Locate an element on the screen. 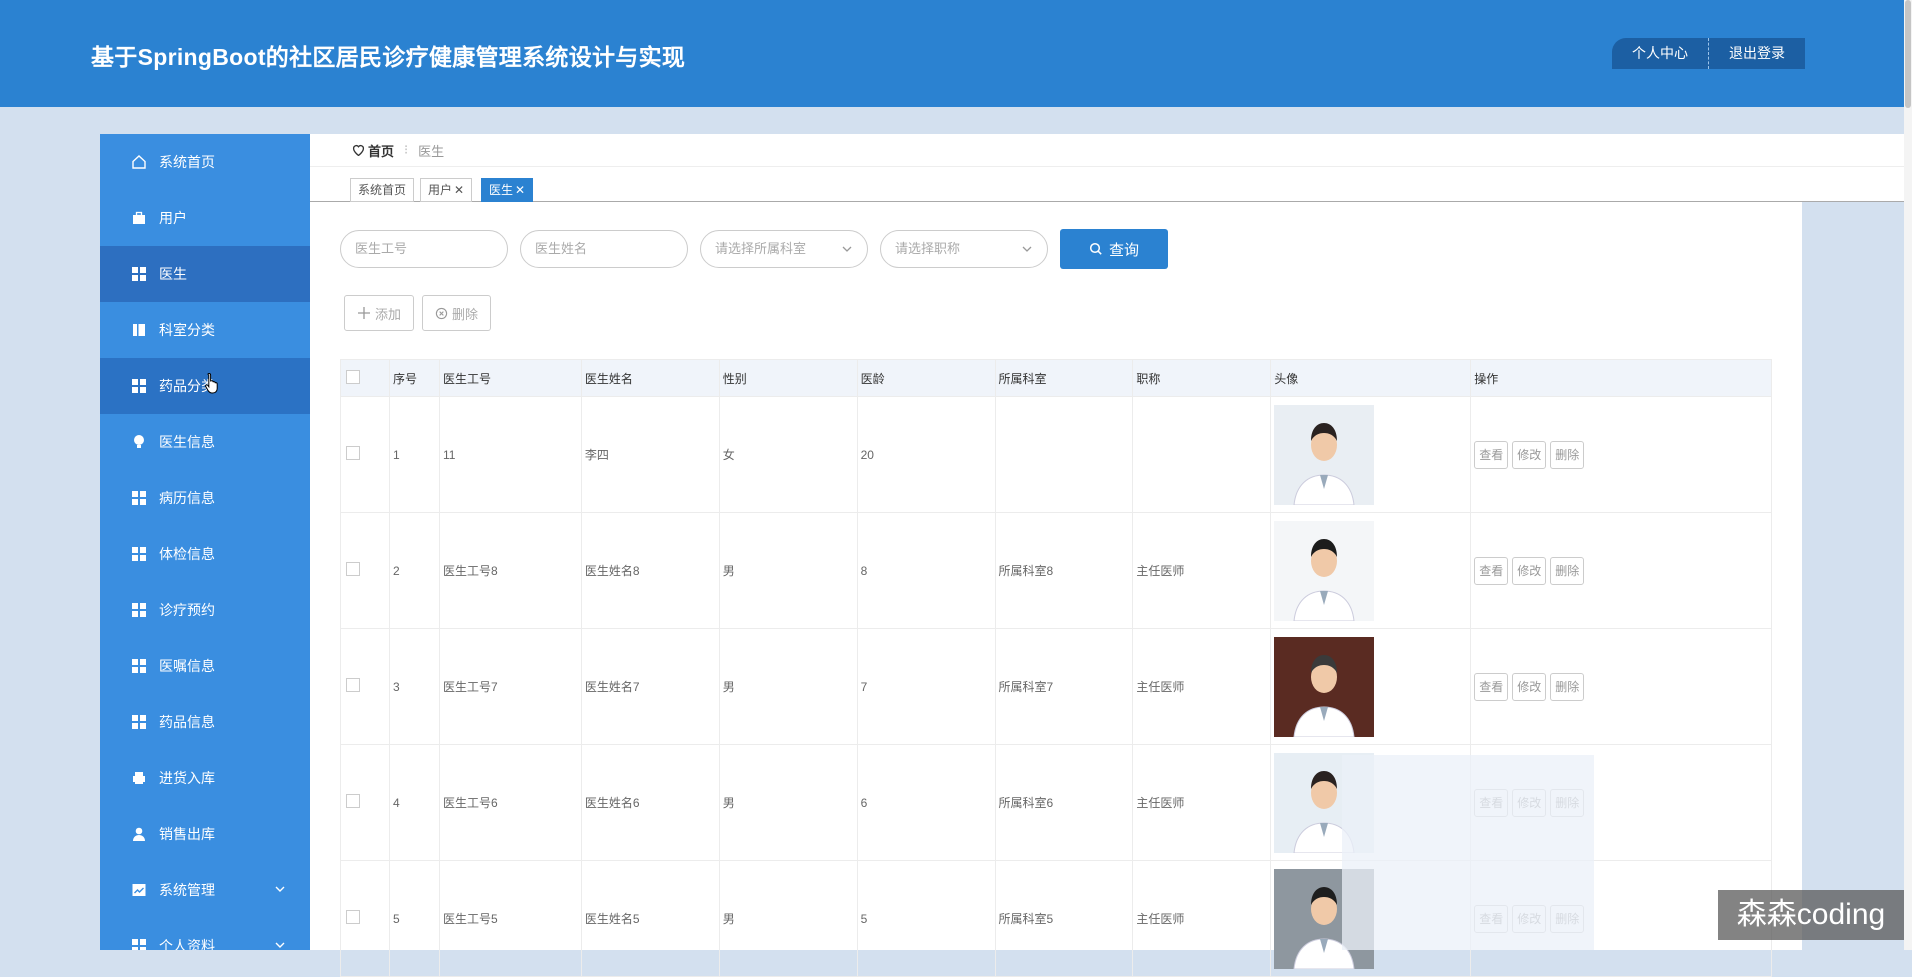  column-header: 序号 is located at coordinates (414, 378).